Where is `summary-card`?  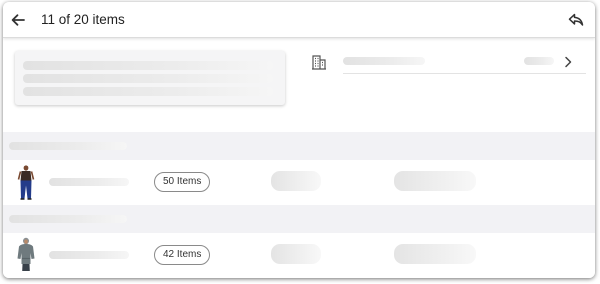 summary-card is located at coordinates (150, 78).